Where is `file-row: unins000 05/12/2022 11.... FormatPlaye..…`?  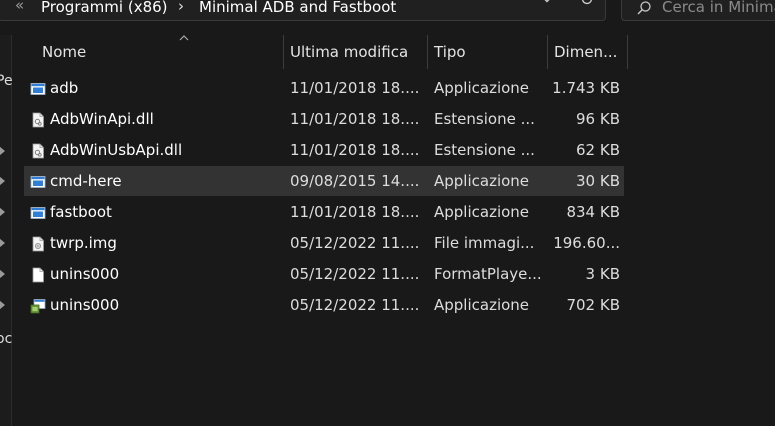
file-row: unins000 05/12/2022 11.... FormatPlaye..… is located at coordinates (324, 274).